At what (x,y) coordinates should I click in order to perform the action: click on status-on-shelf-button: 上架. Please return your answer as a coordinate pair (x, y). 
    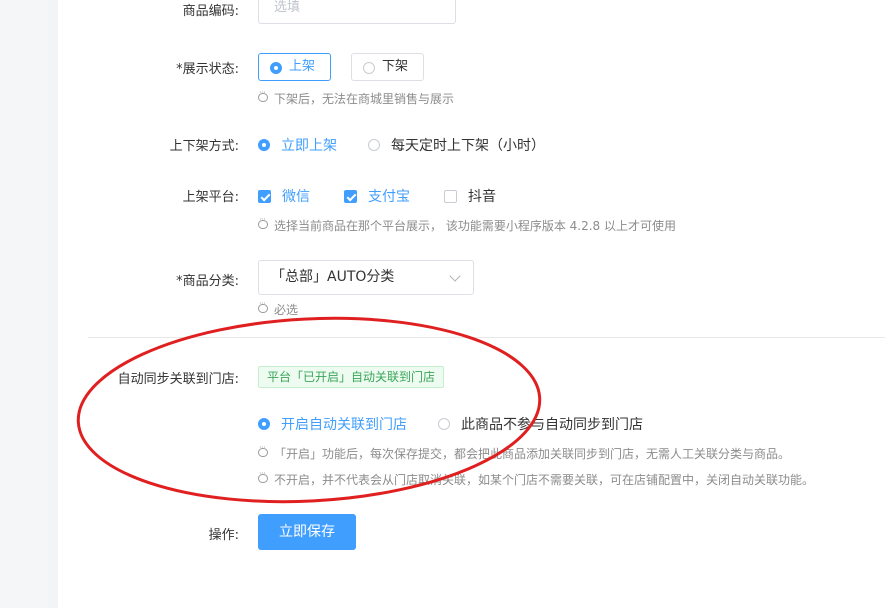
    Looking at the image, I should click on (294, 67).